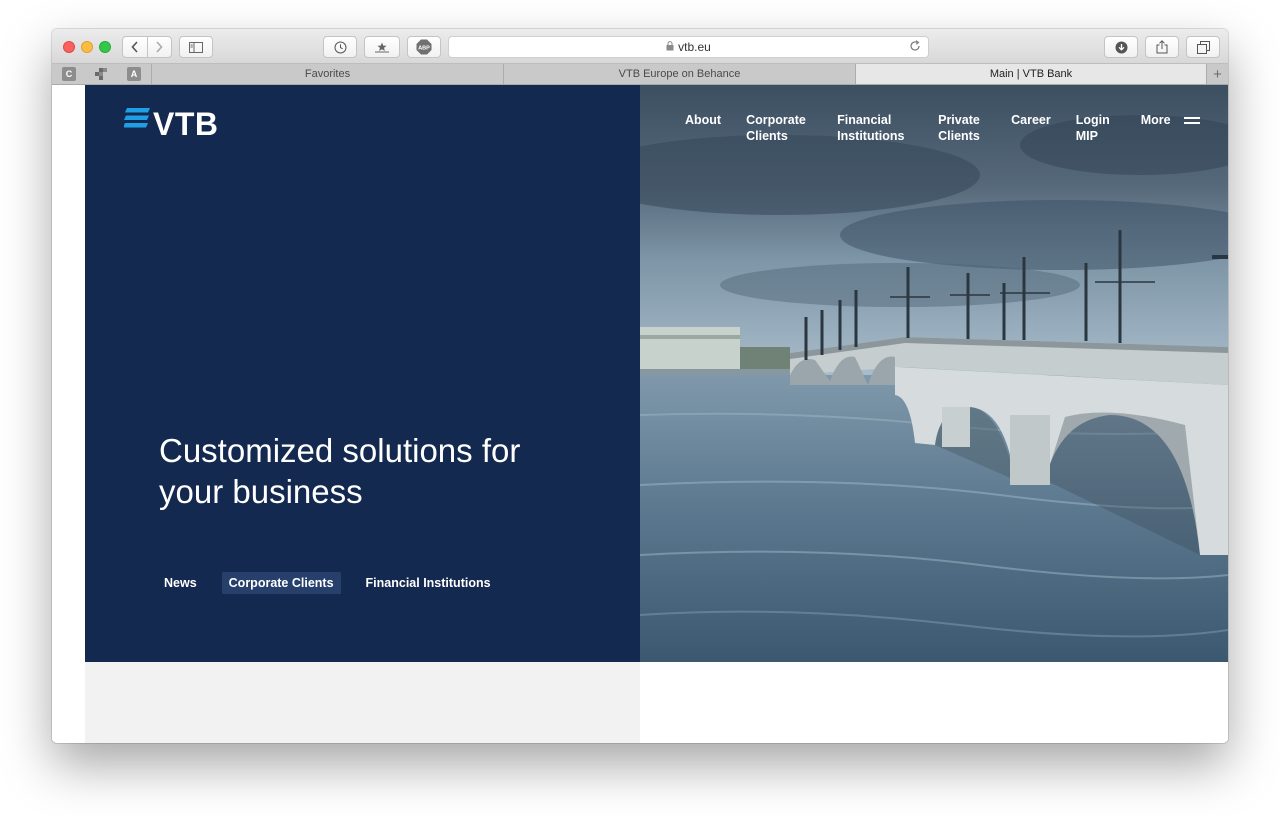 The width and height of the screenshot is (1280, 817). I want to click on history-button, so click(340, 47).